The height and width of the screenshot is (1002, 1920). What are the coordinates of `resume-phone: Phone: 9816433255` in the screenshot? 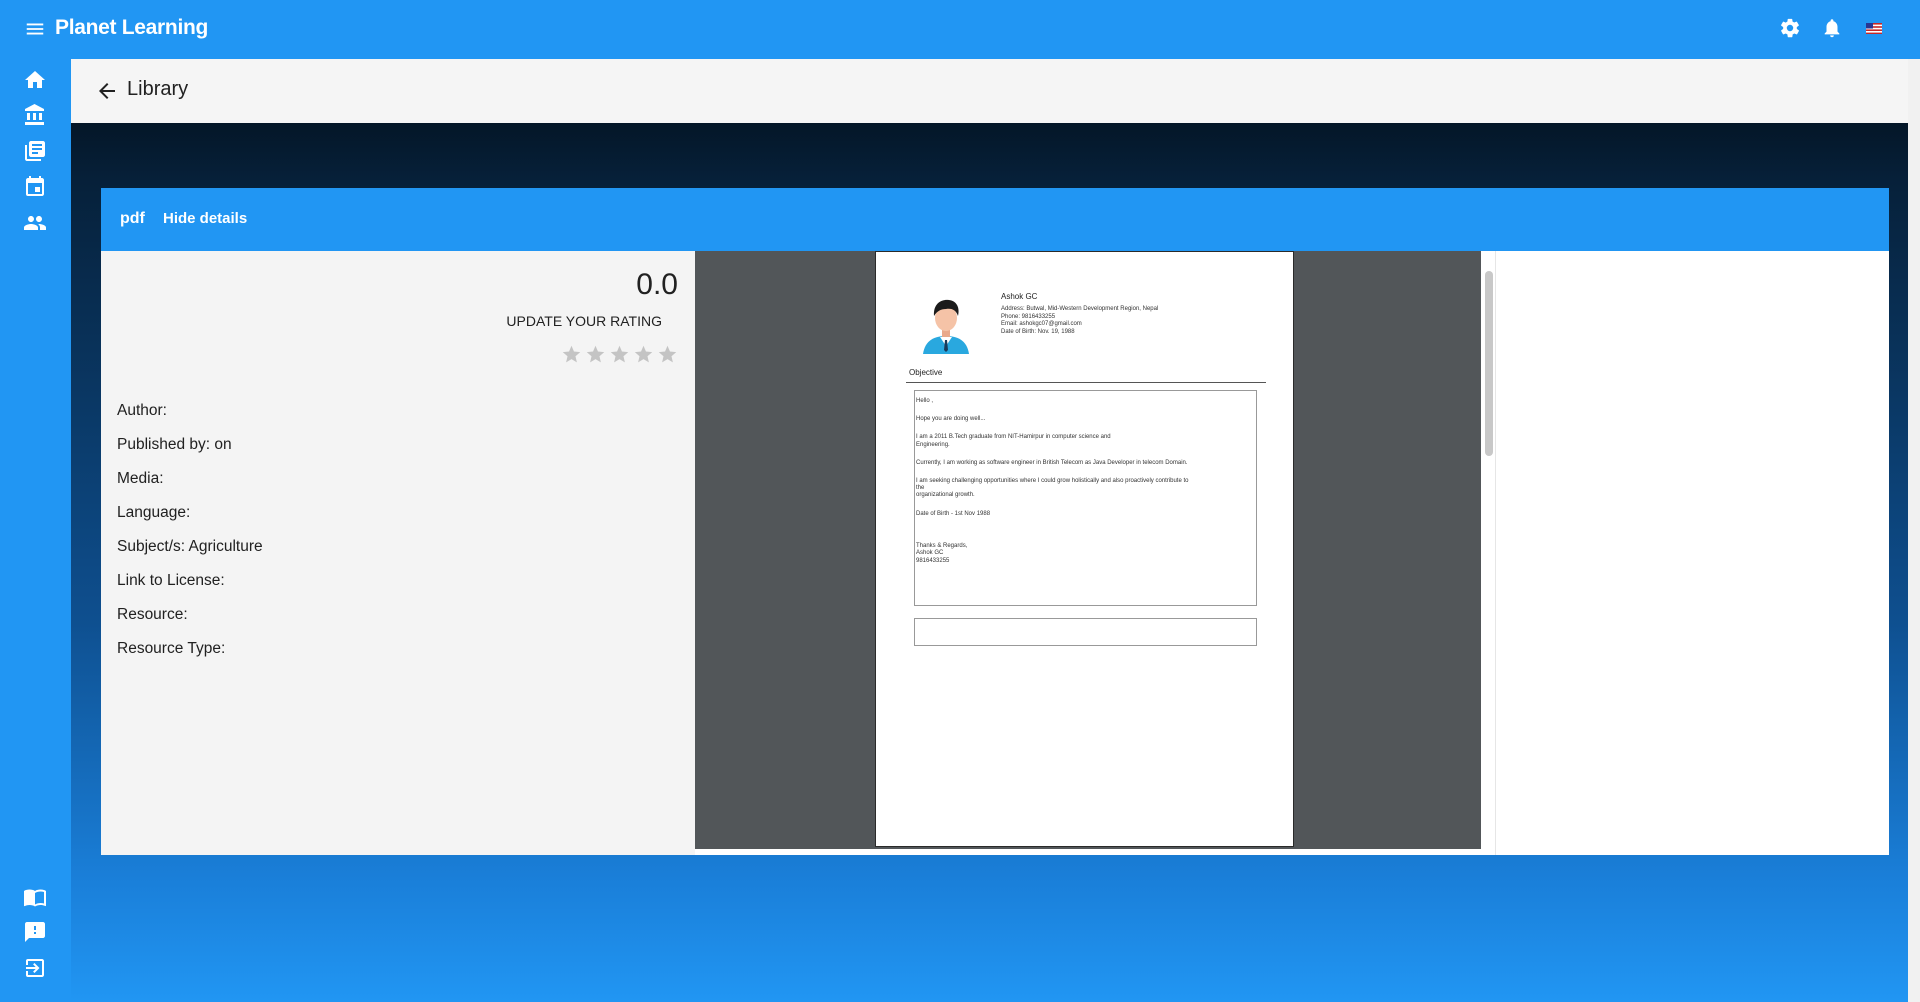 It's located at (1028, 316).